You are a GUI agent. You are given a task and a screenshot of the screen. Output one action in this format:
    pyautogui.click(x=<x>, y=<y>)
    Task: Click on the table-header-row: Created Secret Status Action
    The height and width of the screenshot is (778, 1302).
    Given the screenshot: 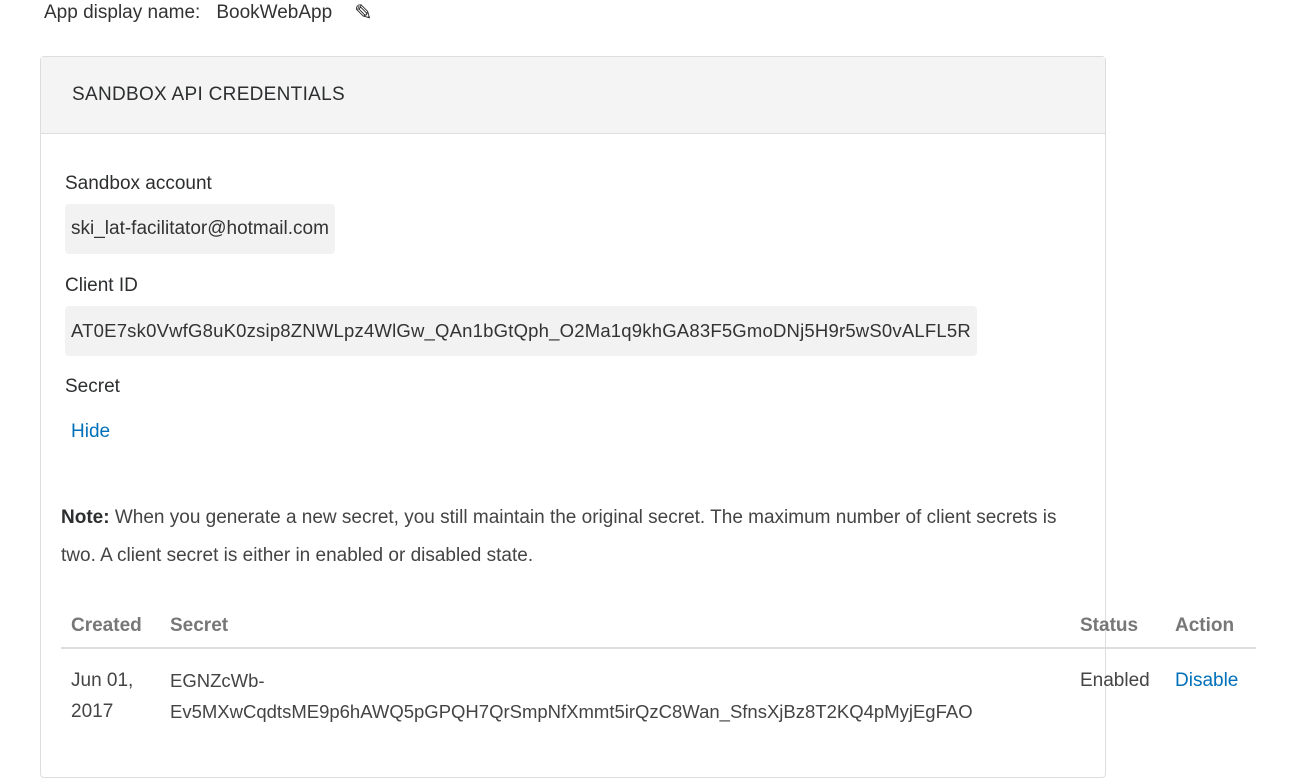 What is the action you would take?
    pyautogui.click(x=658, y=629)
    